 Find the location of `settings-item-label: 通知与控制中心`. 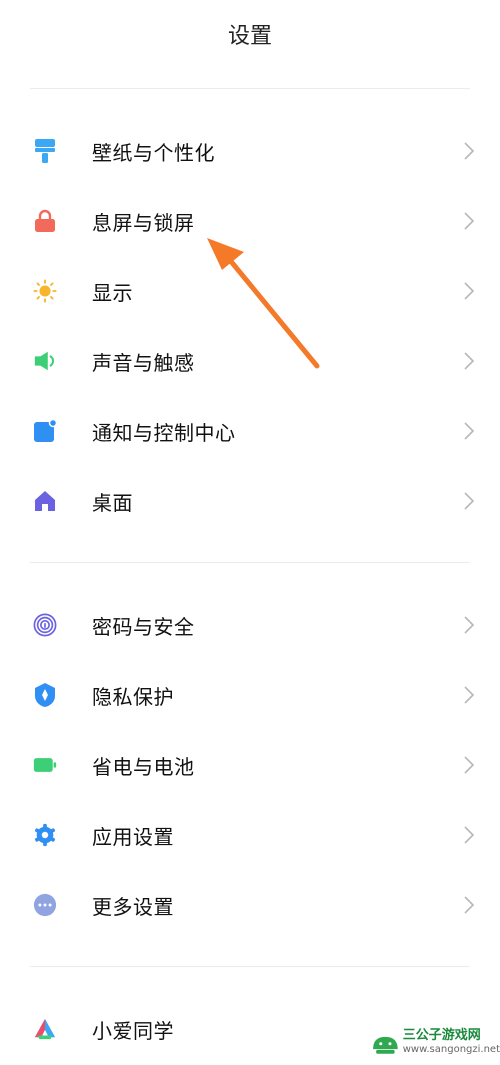

settings-item-label: 通知与控制中心 is located at coordinates (164, 432).